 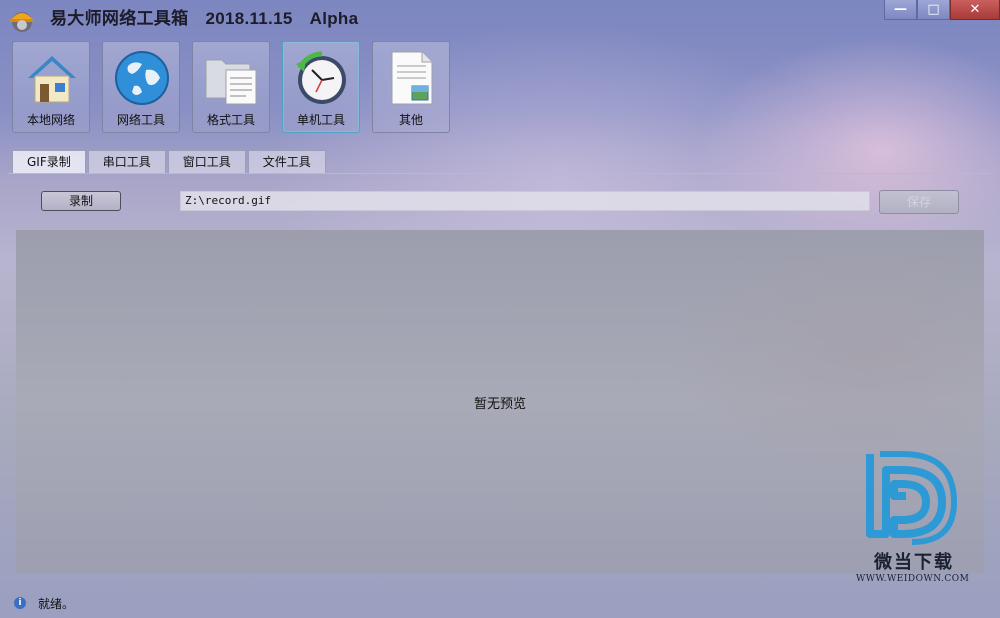 I want to click on minimize-button: —, so click(x=900, y=10).